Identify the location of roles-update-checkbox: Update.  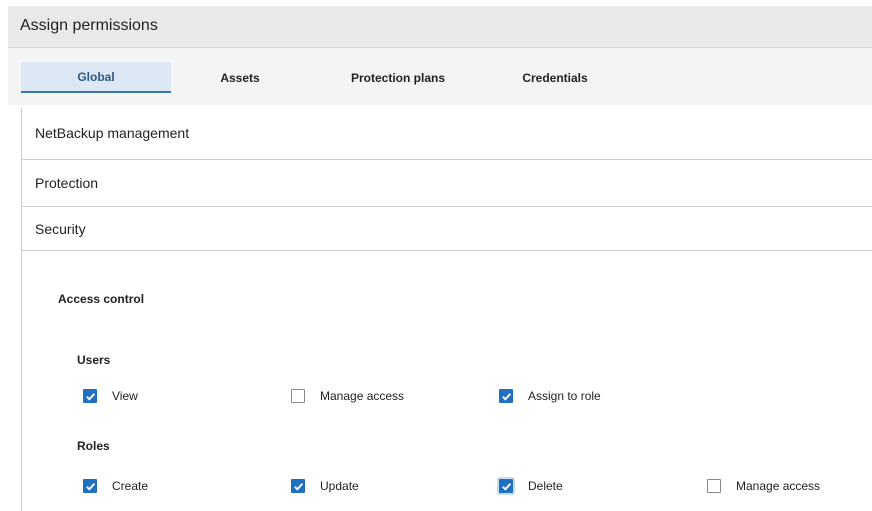
(325, 486).